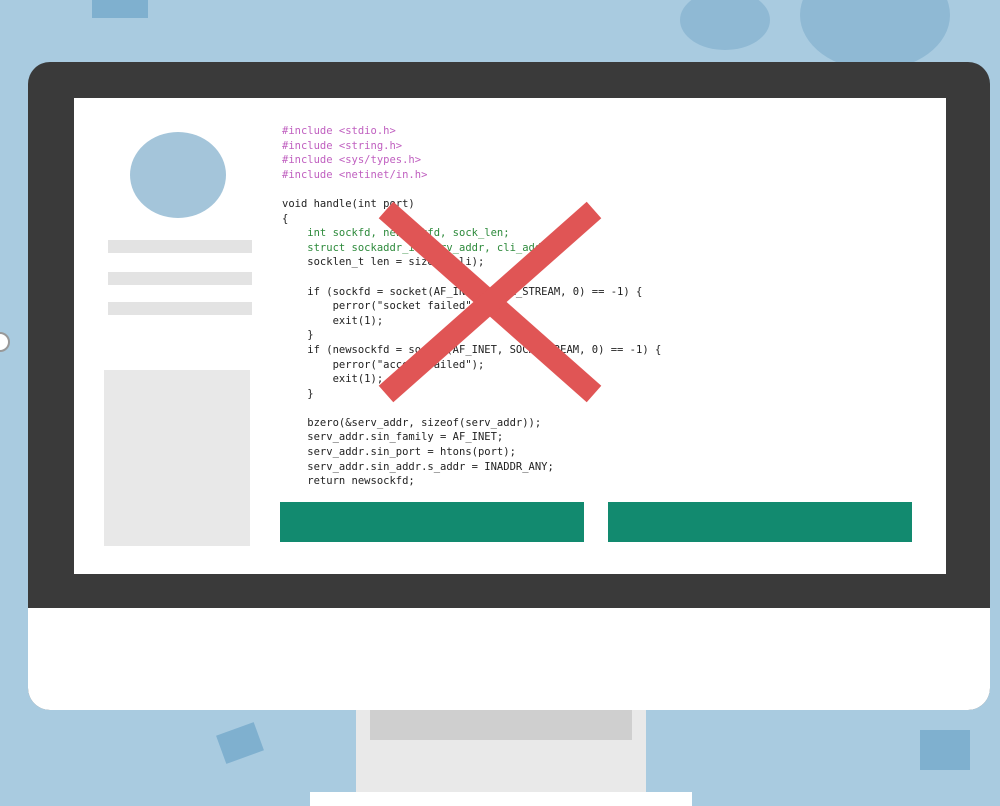 The width and height of the screenshot is (1000, 806). What do you see at coordinates (509, 659) in the screenshot?
I see `monitor-chin` at bounding box center [509, 659].